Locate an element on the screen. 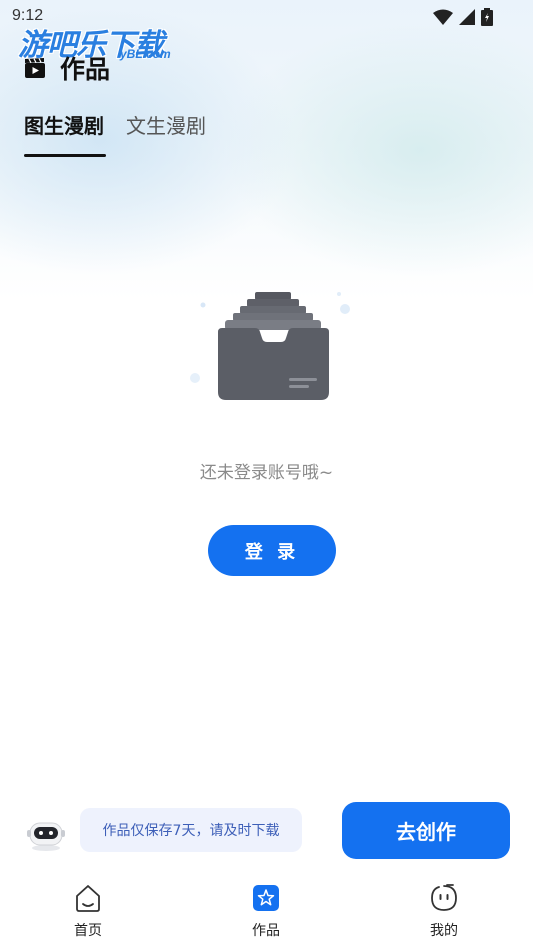  page-header: 作品 is located at coordinates (67, 68).